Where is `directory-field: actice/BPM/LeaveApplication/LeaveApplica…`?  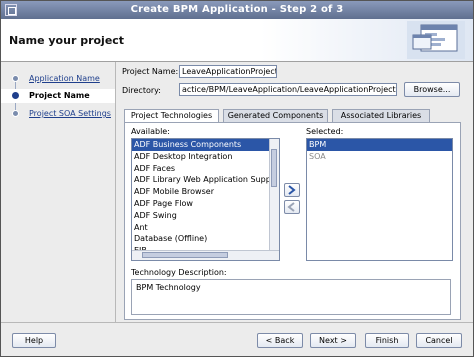
directory-field: actice/BPM/LeaveApplication/LeaveApplica… is located at coordinates (288, 89).